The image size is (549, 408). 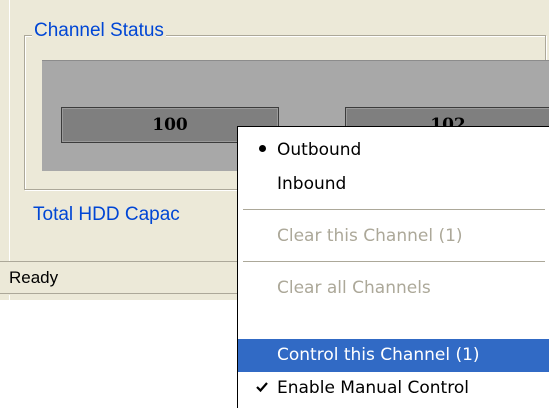 What do you see at coordinates (354, 288) in the screenshot?
I see `menu-item-label: Clear all Channels` at bounding box center [354, 288].